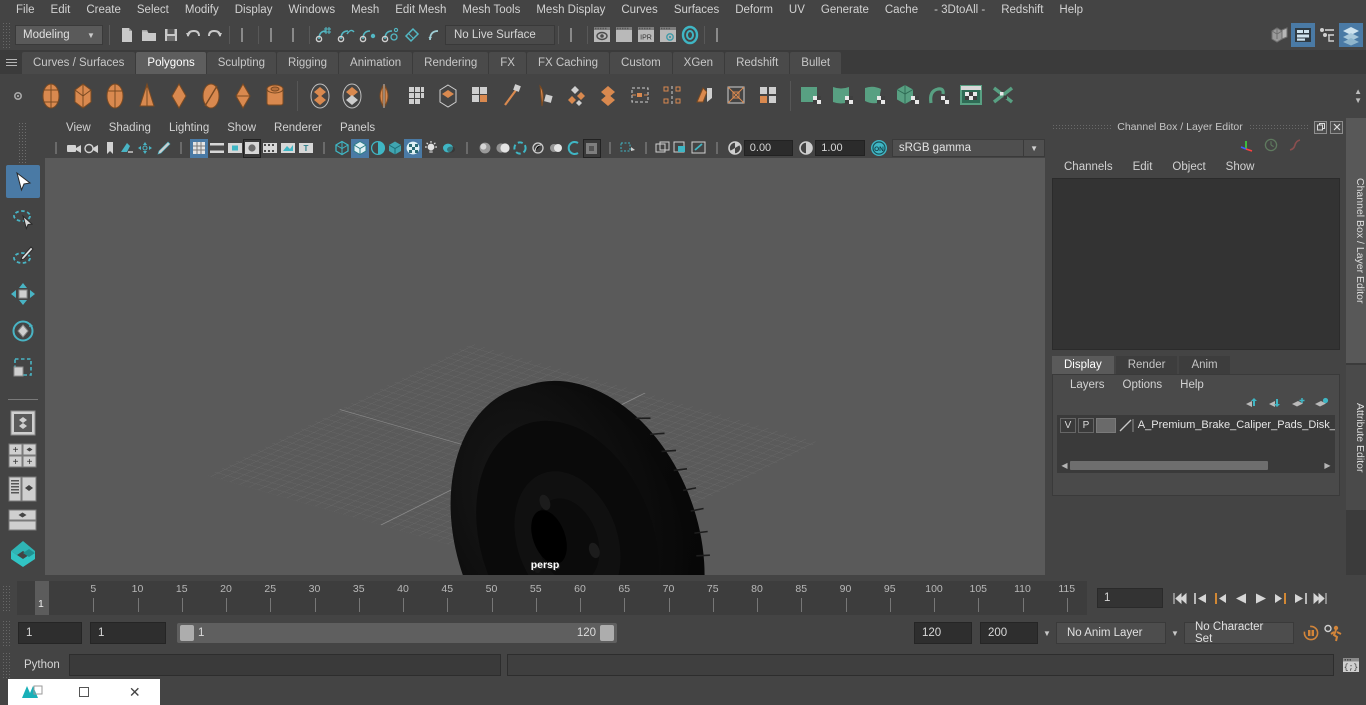  I want to click on layer-color-swatch-icon, so click(1126, 425).